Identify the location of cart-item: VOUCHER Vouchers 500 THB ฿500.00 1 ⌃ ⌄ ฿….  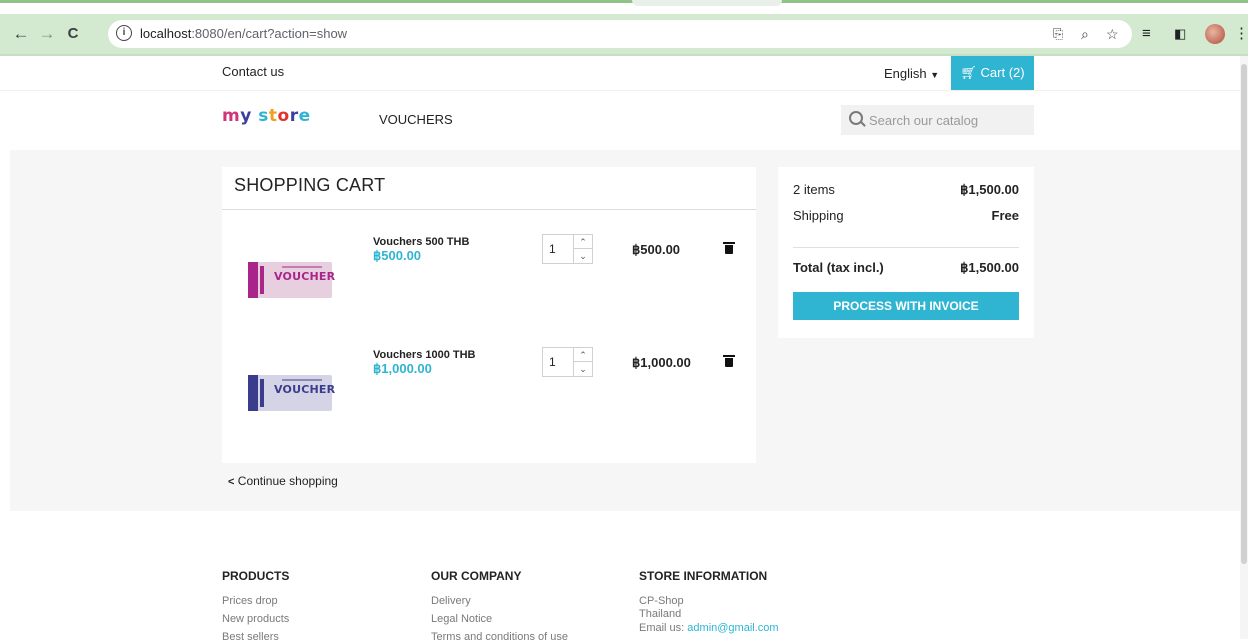
(489, 277).